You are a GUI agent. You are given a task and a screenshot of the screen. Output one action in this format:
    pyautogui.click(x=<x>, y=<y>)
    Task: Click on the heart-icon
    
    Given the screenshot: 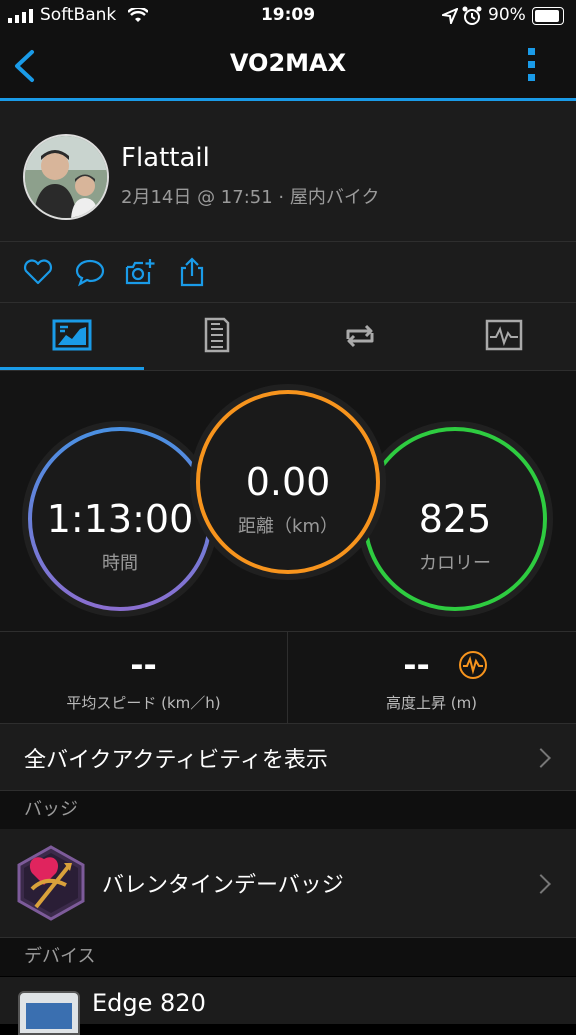 What is the action you would take?
    pyautogui.click(x=38, y=272)
    